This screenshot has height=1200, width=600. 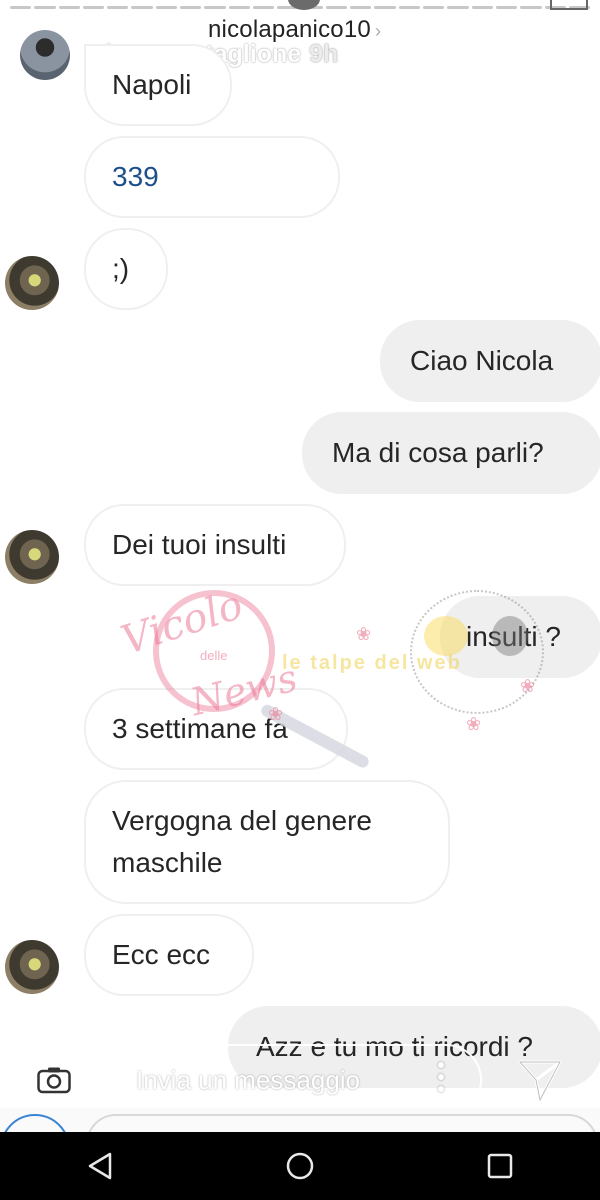 I want to click on watermark-figure-blonde, so click(x=446, y=636).